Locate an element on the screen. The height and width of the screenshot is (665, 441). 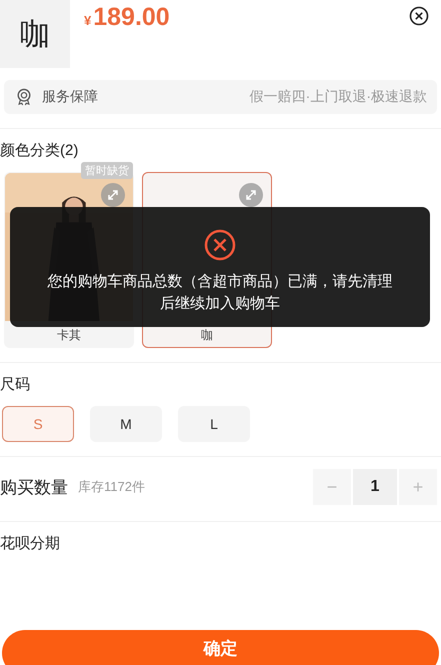
service-details: 假一赔四·上门取退·极速退款 is located at coordinates (338, 97).